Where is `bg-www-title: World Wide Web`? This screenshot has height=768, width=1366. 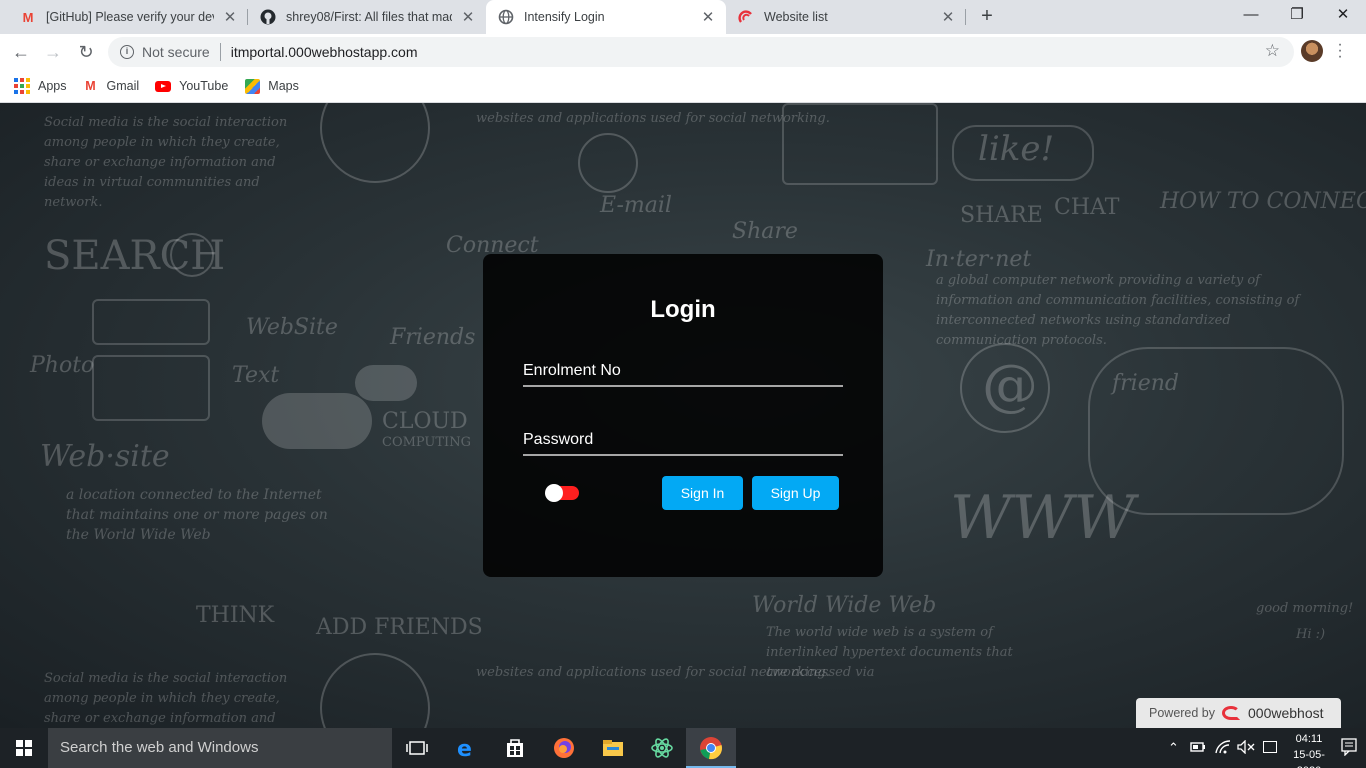 bg-www-title: World Wide Web is located at coordinates (844, 605).